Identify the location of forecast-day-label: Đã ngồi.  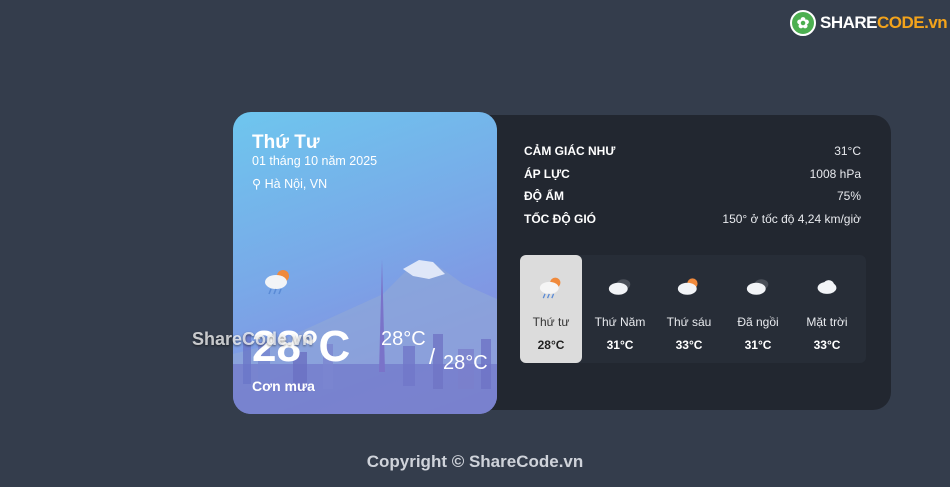
(758, 322).